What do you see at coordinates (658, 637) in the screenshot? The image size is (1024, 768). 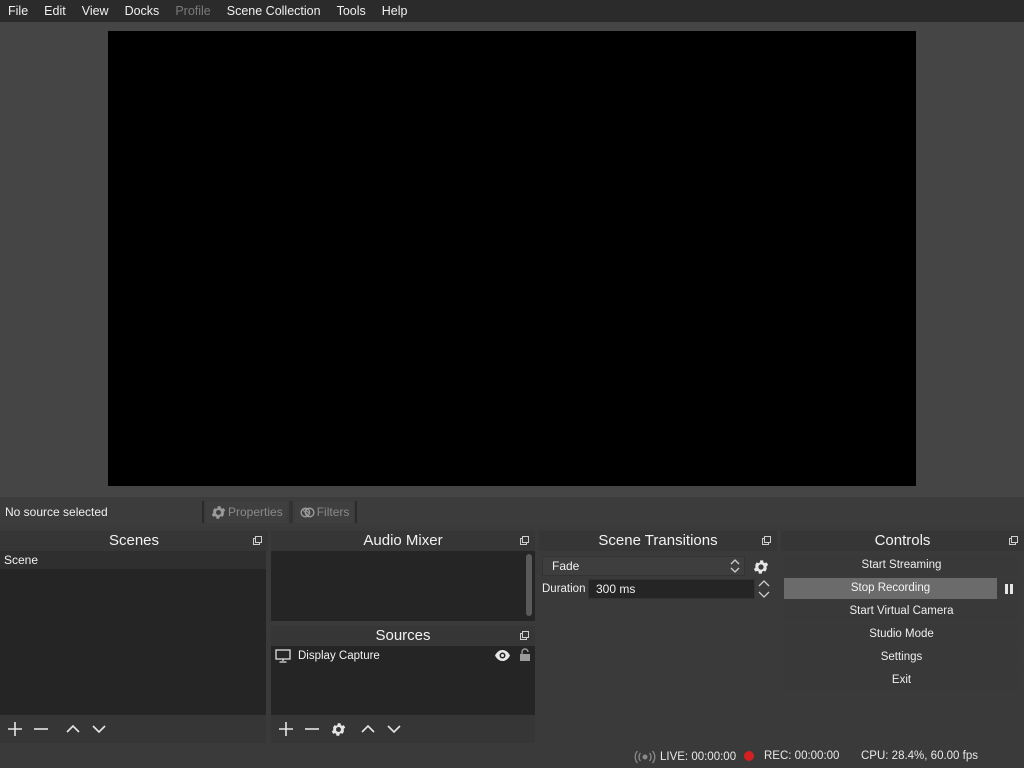 I see `scene-transitions-dock: Scene Transitions Fade Duration 300 ms` at bounding box center [658, 637].